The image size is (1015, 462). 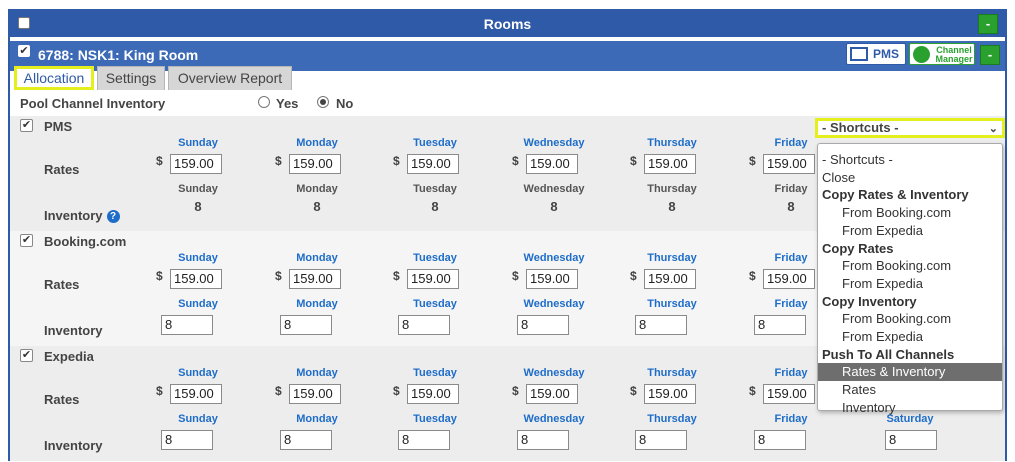 I want to click on day-column: Thursday $159.00 Thursday 8, so click(x=672, y=182).